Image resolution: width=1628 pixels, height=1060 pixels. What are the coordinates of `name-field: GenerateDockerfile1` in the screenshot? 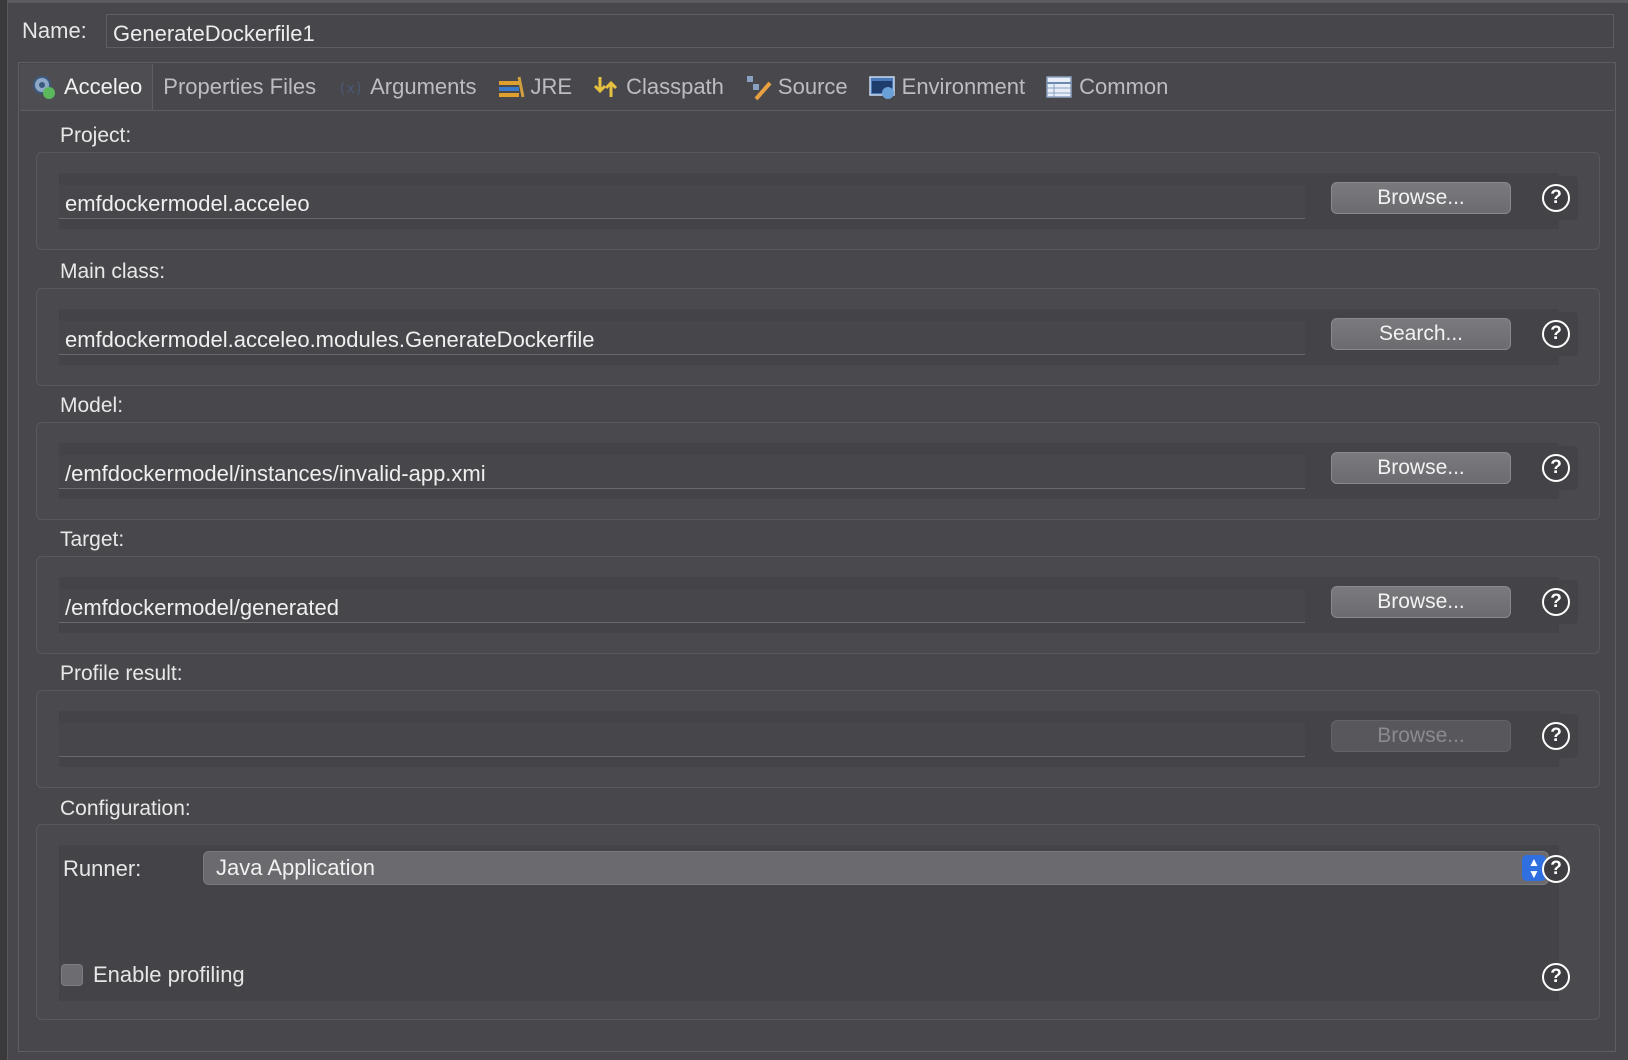 It's located at (860, 31).